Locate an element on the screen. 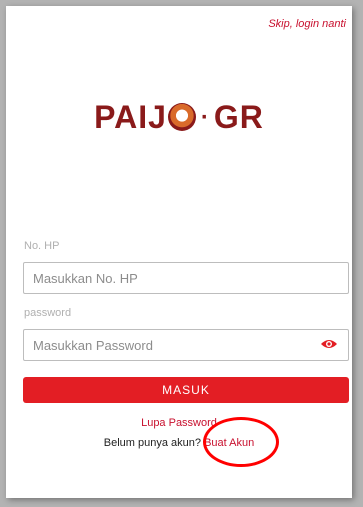  paijo-badge-icon is located at coordinates (181, 117).